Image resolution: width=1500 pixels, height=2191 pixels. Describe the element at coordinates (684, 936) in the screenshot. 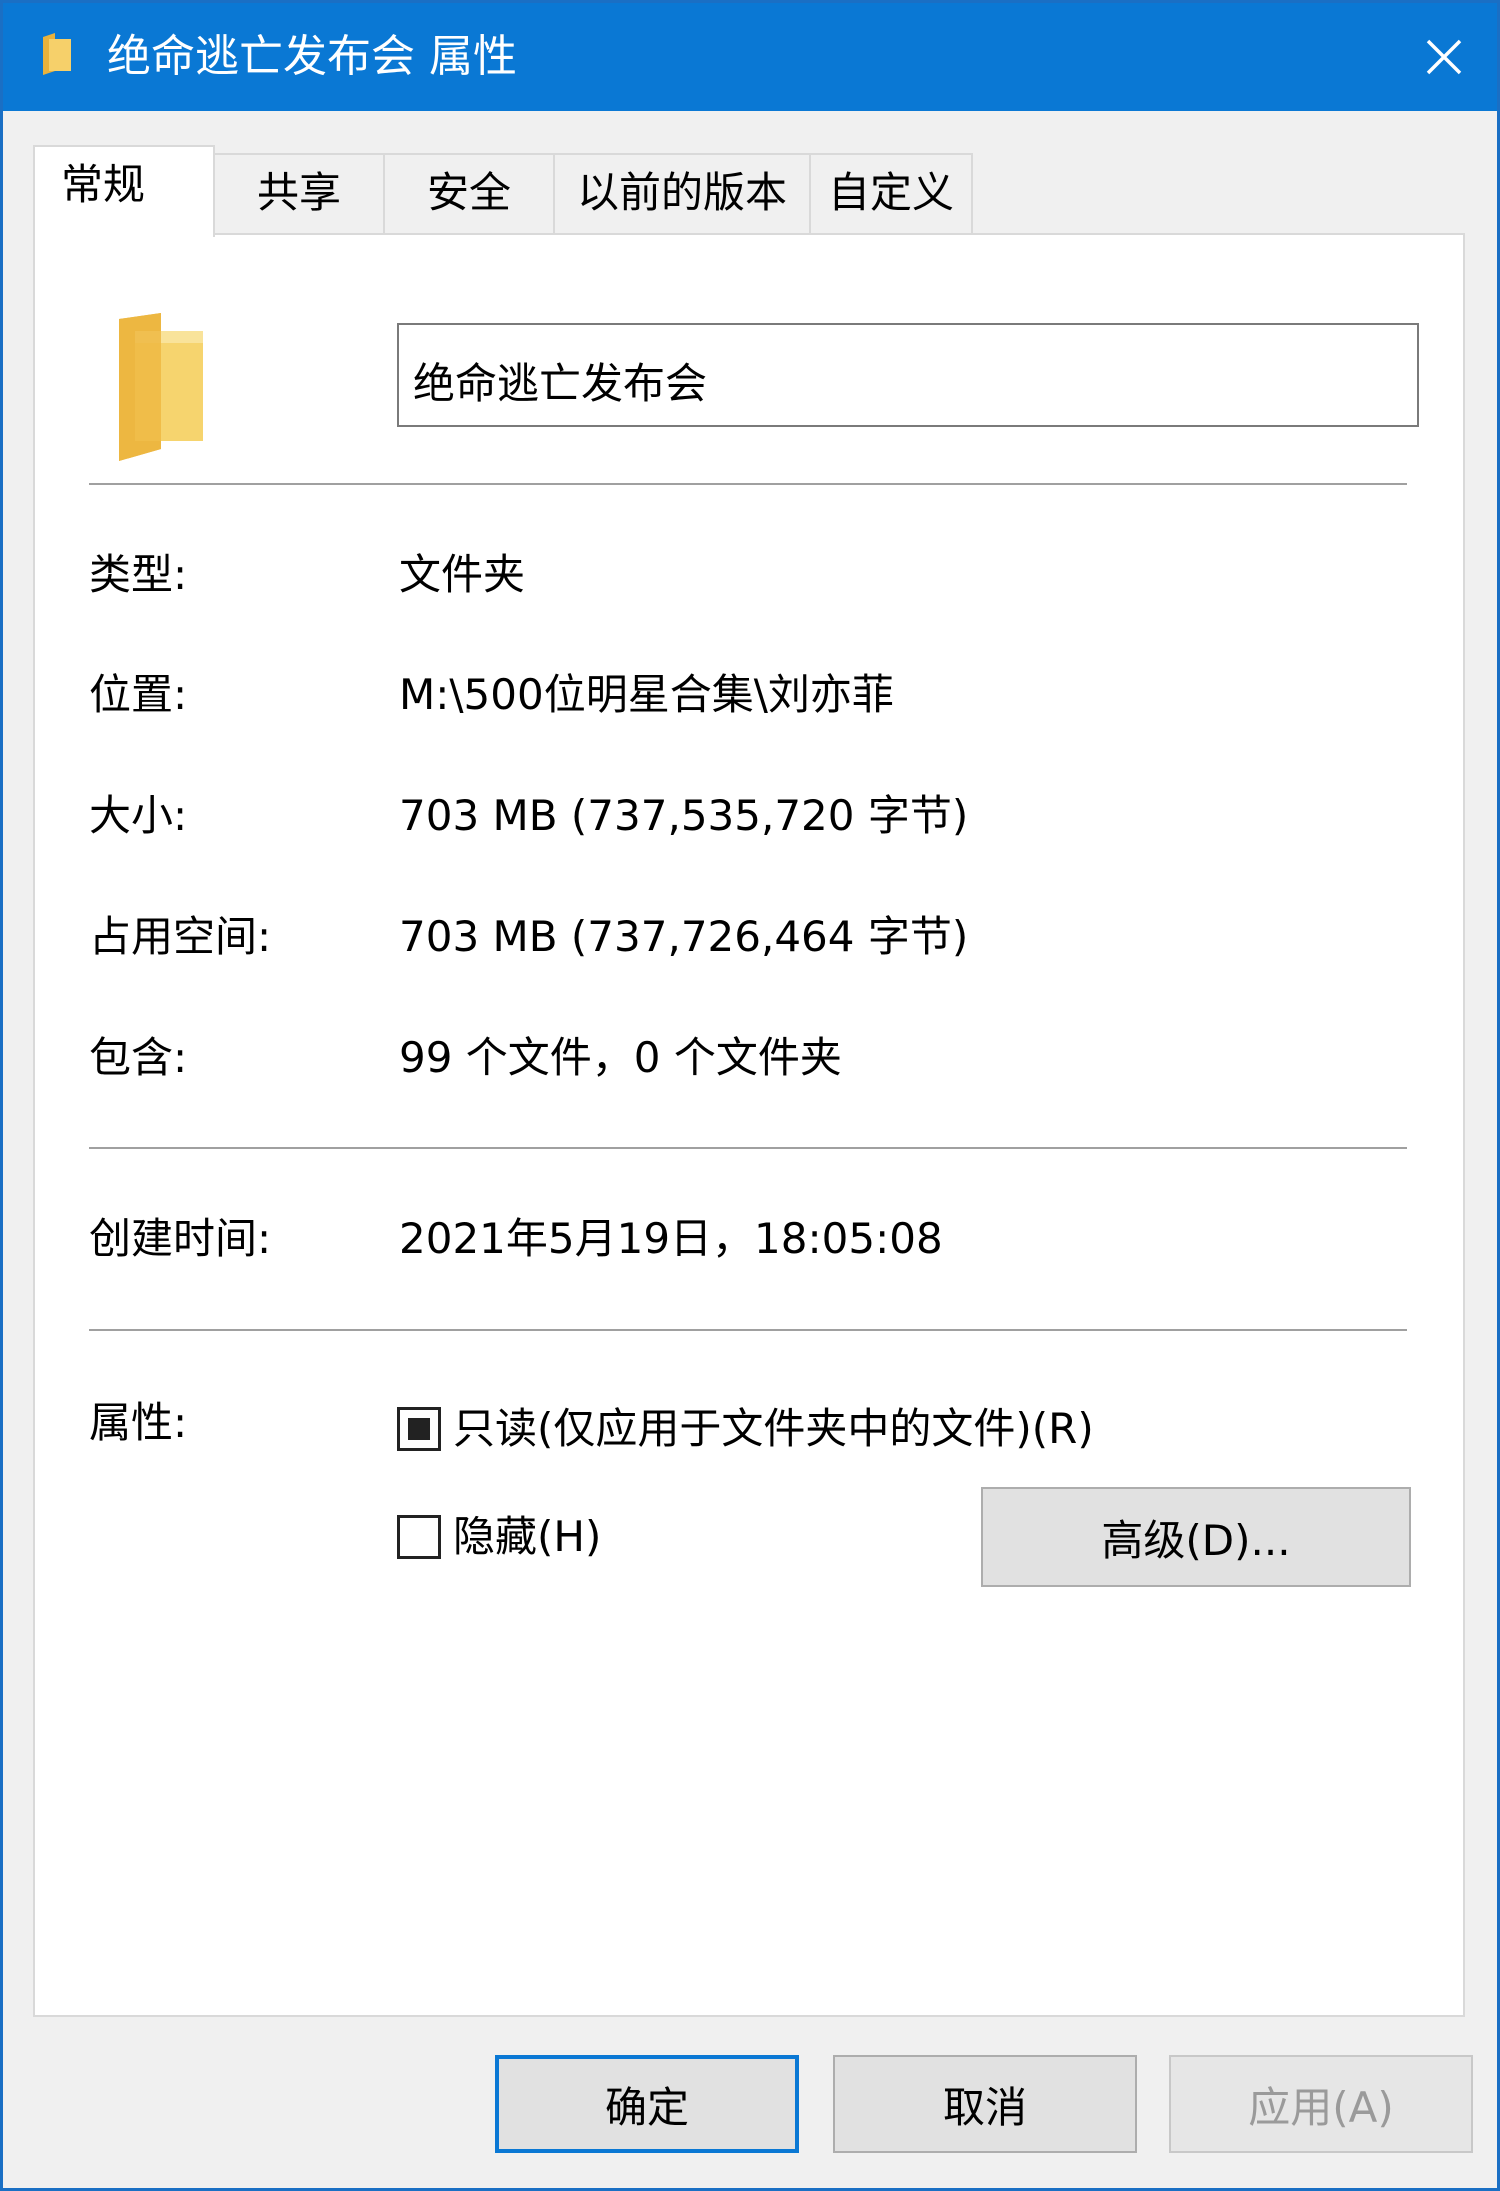

I see `size-on-disk-value: 703 MB (737,726,464 字节)` at that location.